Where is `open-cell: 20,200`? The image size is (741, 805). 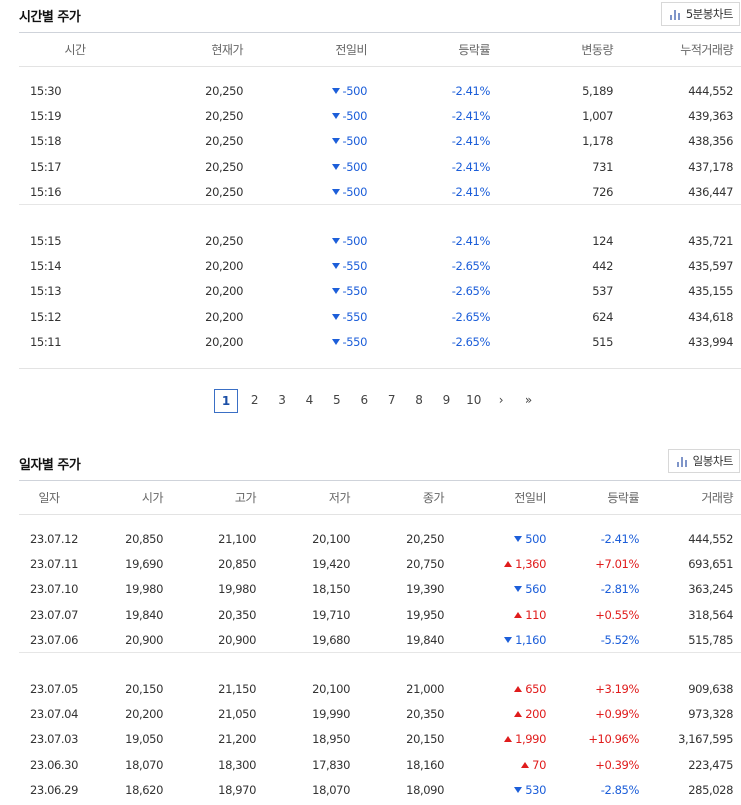 open-cell: 20,200 is located at coordinates (144, 714).